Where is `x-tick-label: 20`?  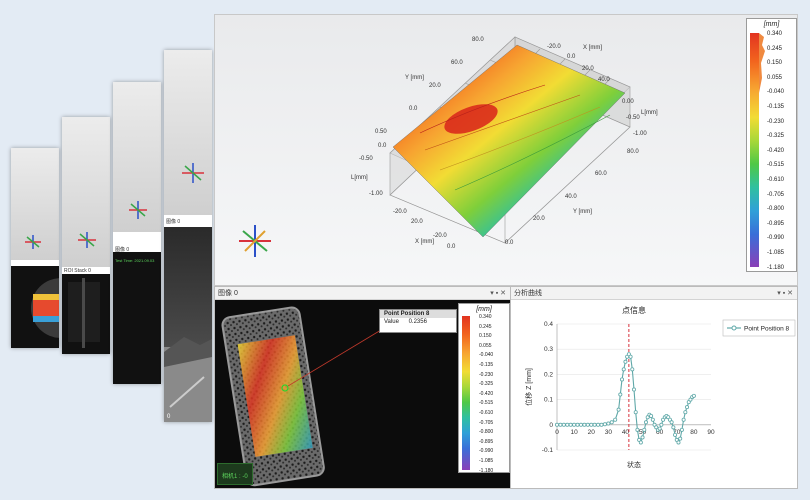
x-tick-label: 20 is located at coordinates (592, 432).